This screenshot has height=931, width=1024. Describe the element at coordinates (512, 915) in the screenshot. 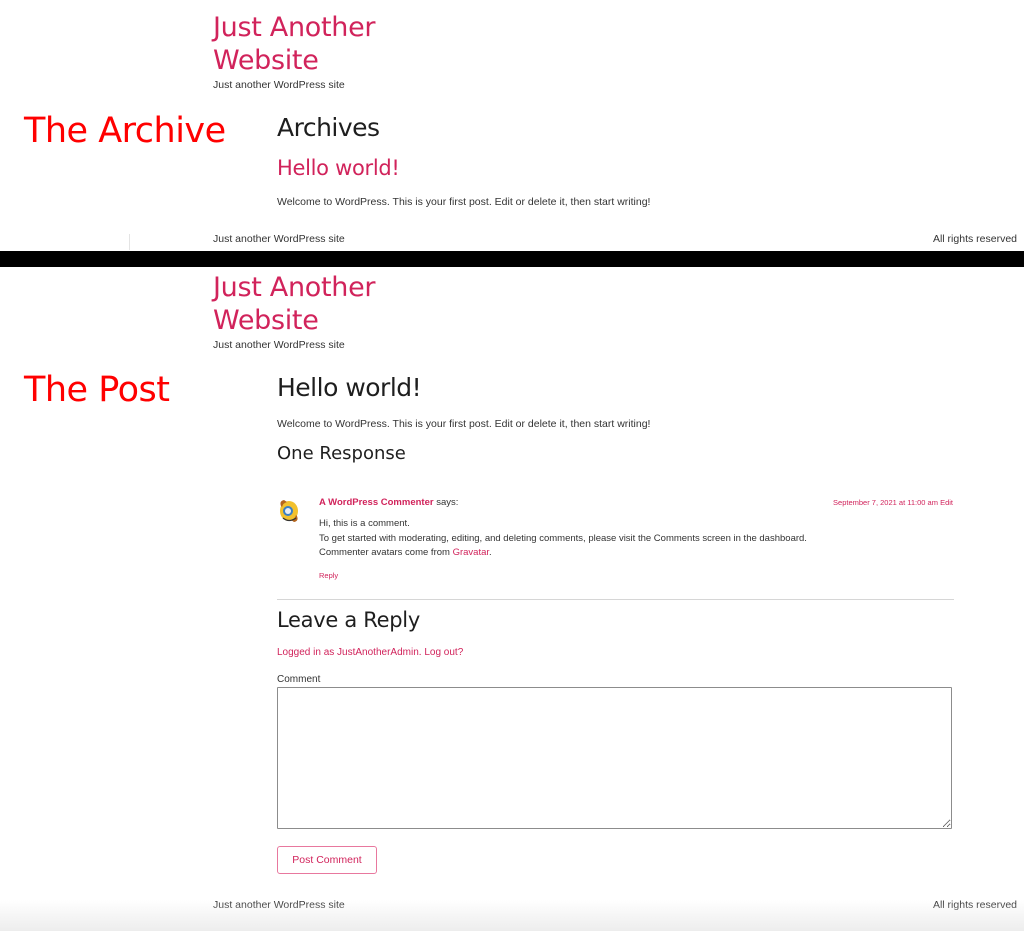

I see `bottom-shadow` at that location.